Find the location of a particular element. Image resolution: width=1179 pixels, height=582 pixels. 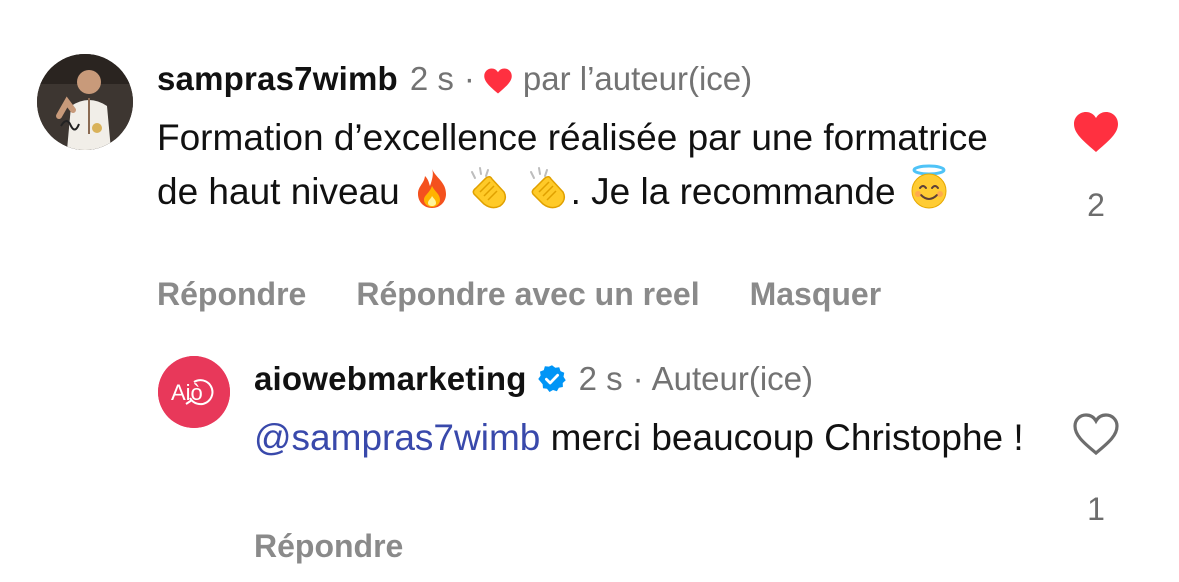

comment-text-part2: . Je la recommande is located at coordinates (733, 191).